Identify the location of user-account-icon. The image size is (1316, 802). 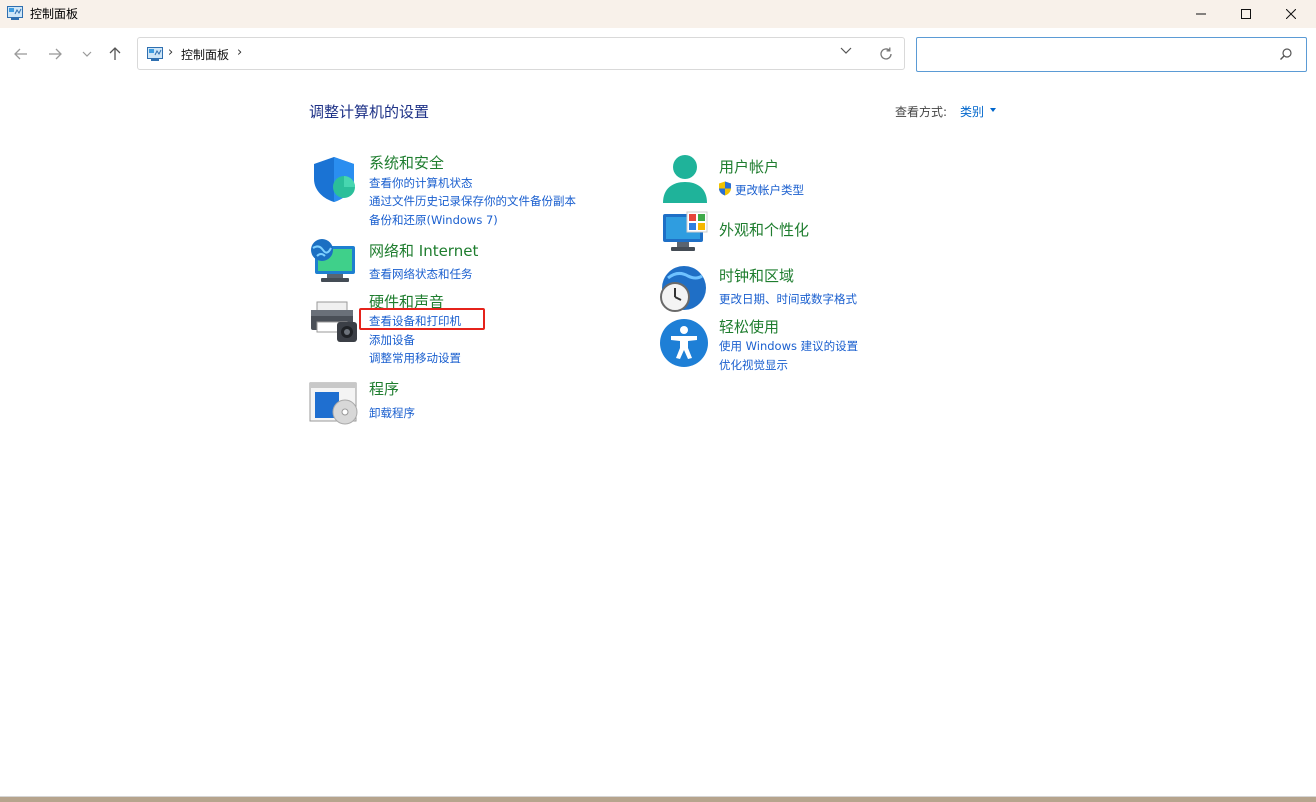
(685, 179).